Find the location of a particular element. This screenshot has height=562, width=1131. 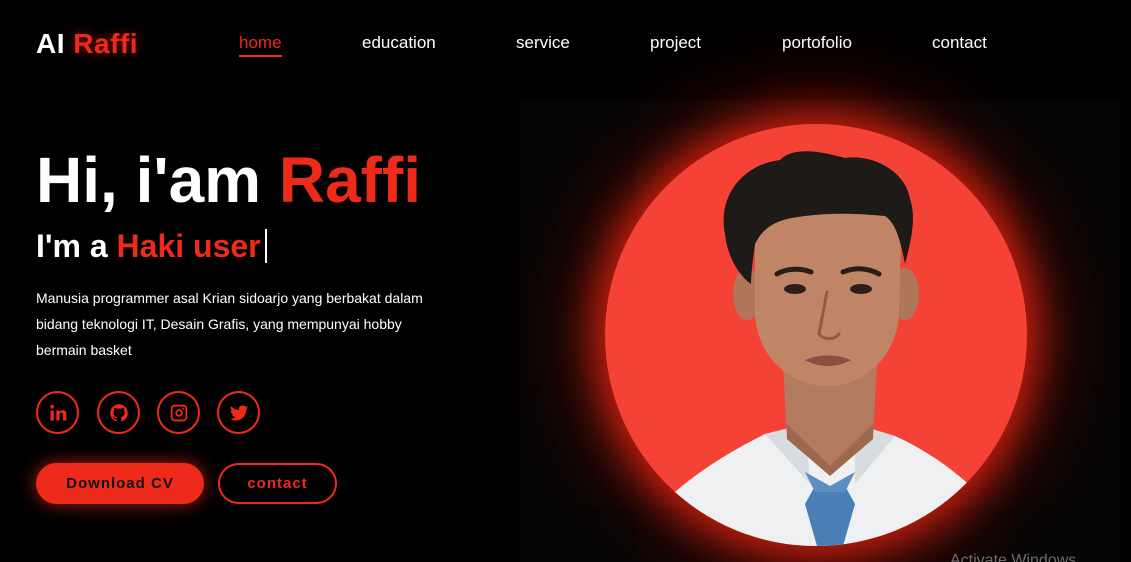

hero-subtitle: I'm a Haki user is located at coordinates (151, 246).